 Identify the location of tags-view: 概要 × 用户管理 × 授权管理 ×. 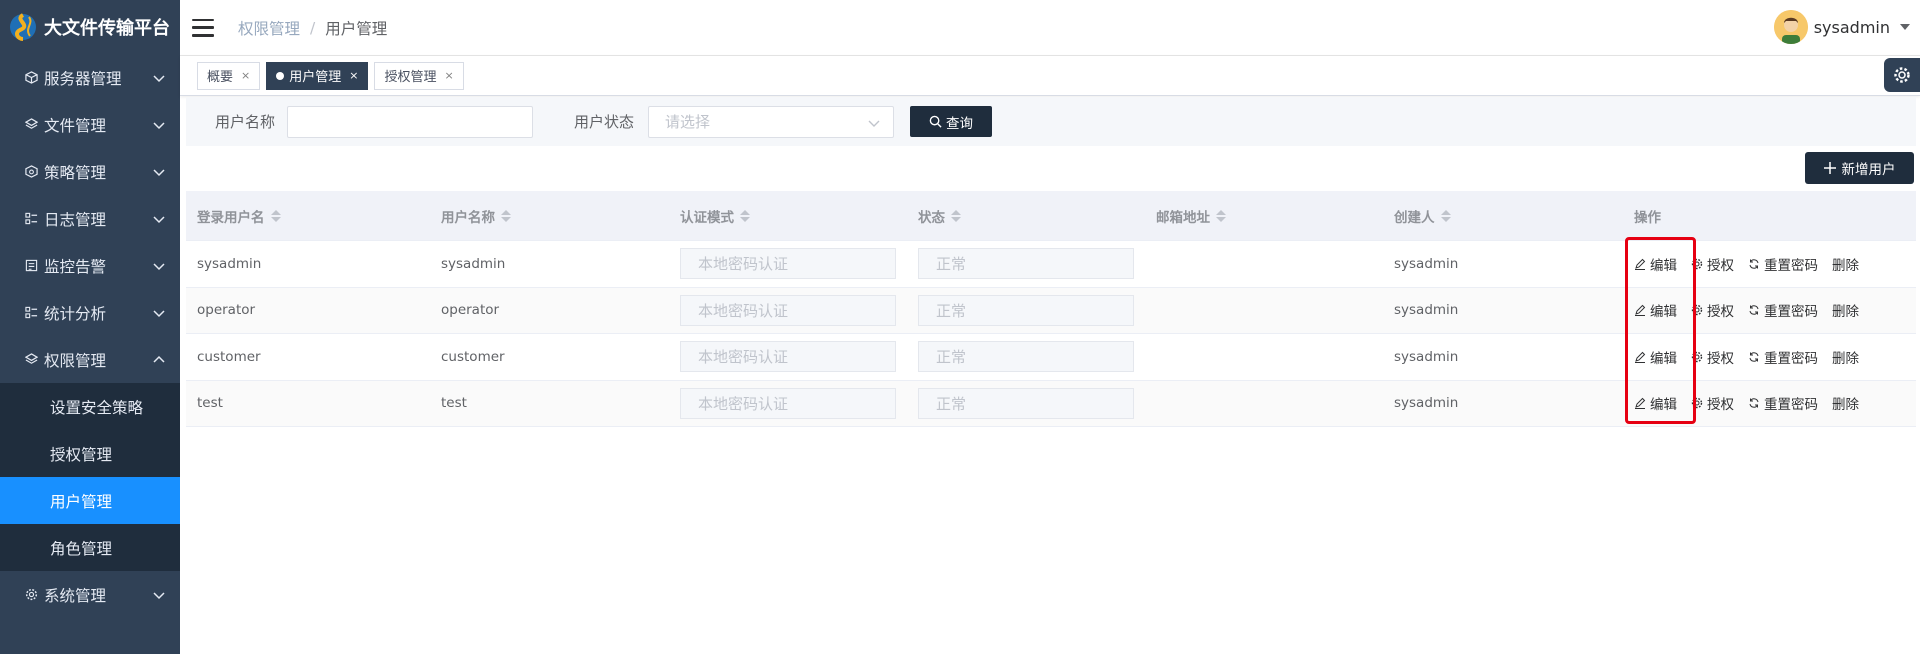
(1050, 76).